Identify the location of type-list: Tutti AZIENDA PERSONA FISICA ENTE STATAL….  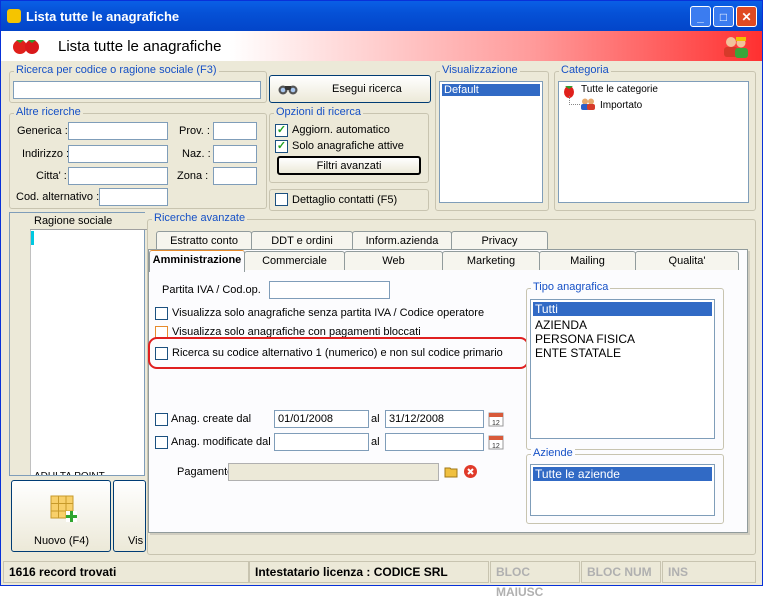
(622, 369).